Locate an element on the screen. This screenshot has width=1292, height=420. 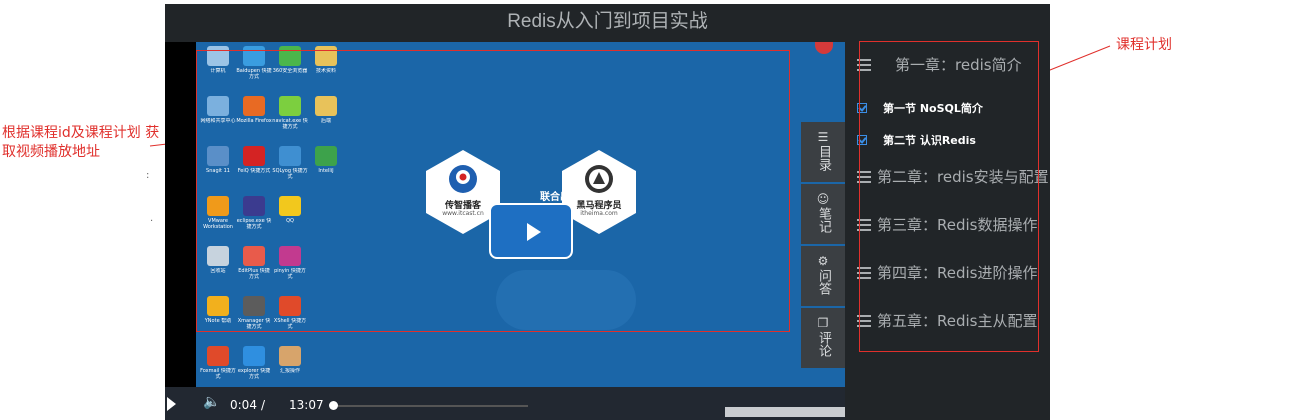
desktop-icon: 技术资料 is located at coordinates (326, 67).